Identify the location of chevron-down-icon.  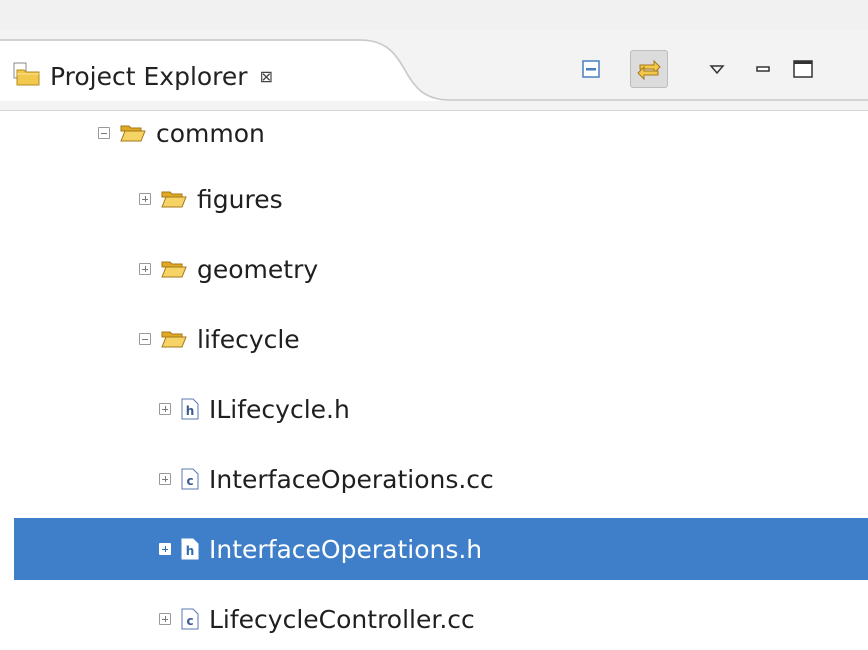
(717, 70).